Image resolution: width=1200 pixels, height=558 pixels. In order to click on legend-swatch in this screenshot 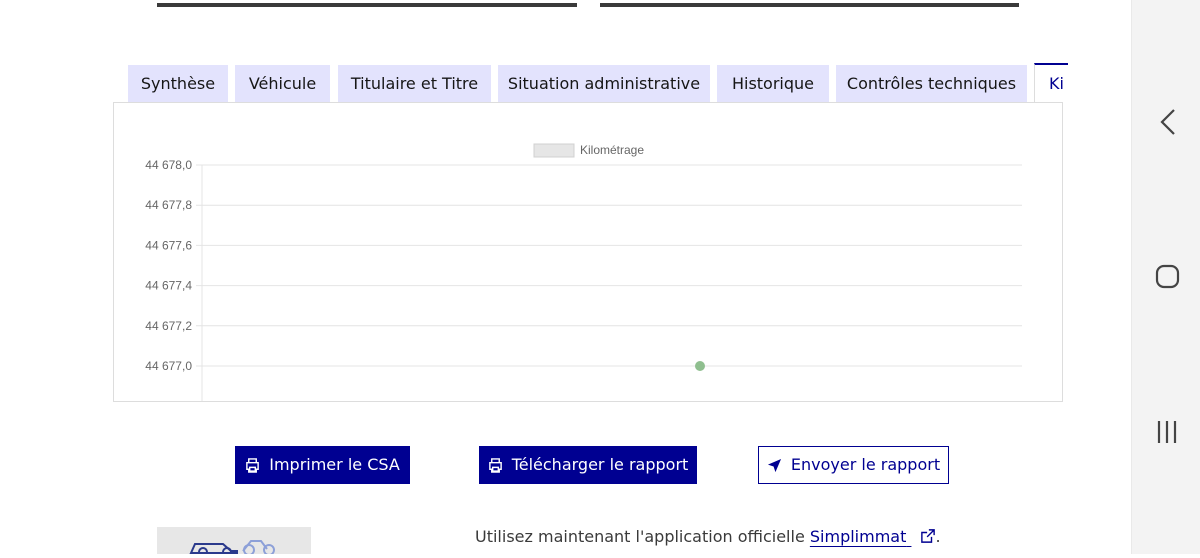, I will do `click(554, 150)`.